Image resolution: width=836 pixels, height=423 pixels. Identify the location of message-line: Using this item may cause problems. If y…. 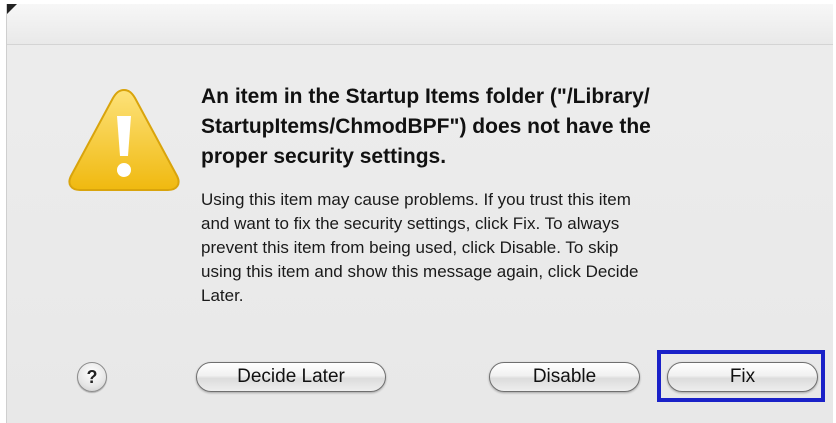
(416, 199).